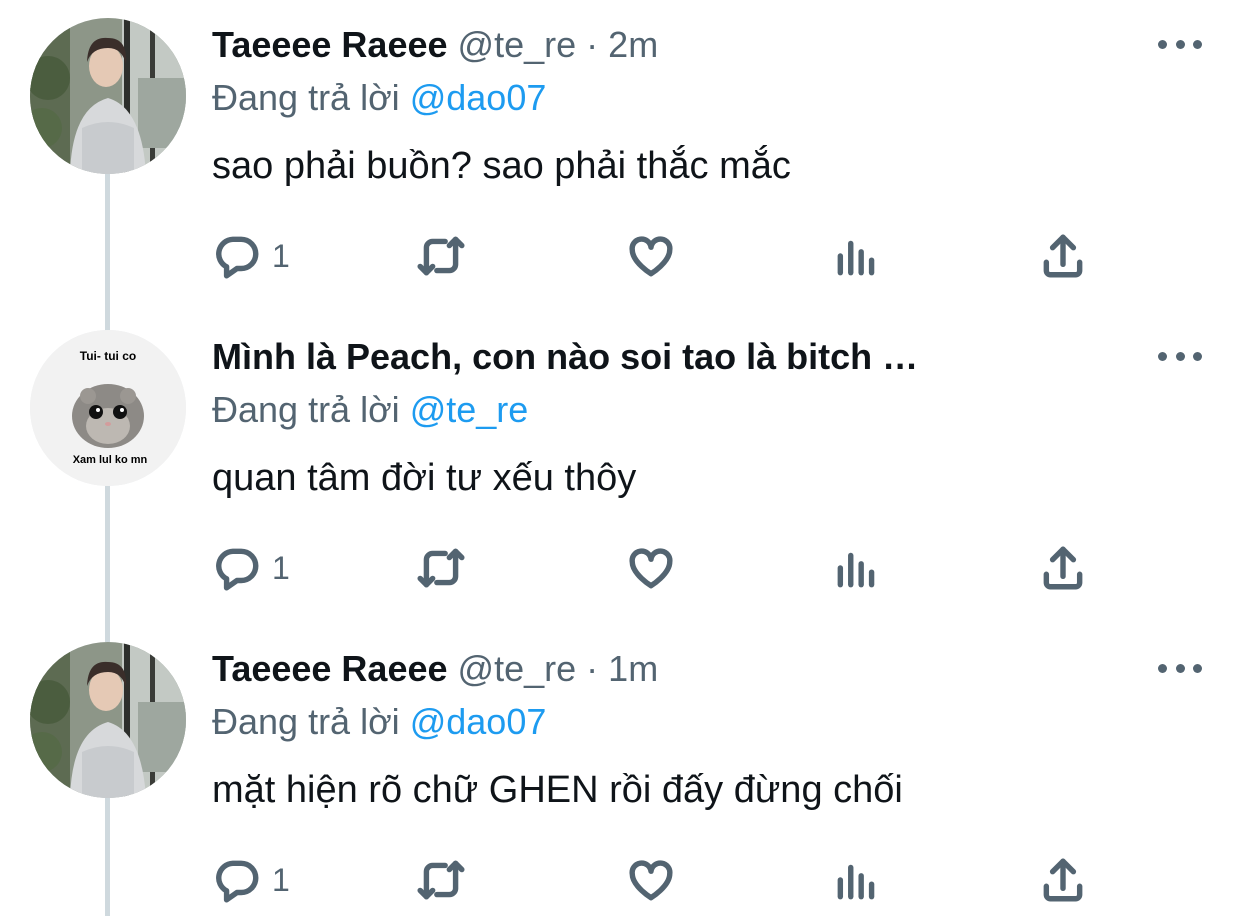 This screenshot has width=1242, height=916. I want to click on tweet-text: sao phải buồn? sao phải thắc mắc, so click(501, 166).